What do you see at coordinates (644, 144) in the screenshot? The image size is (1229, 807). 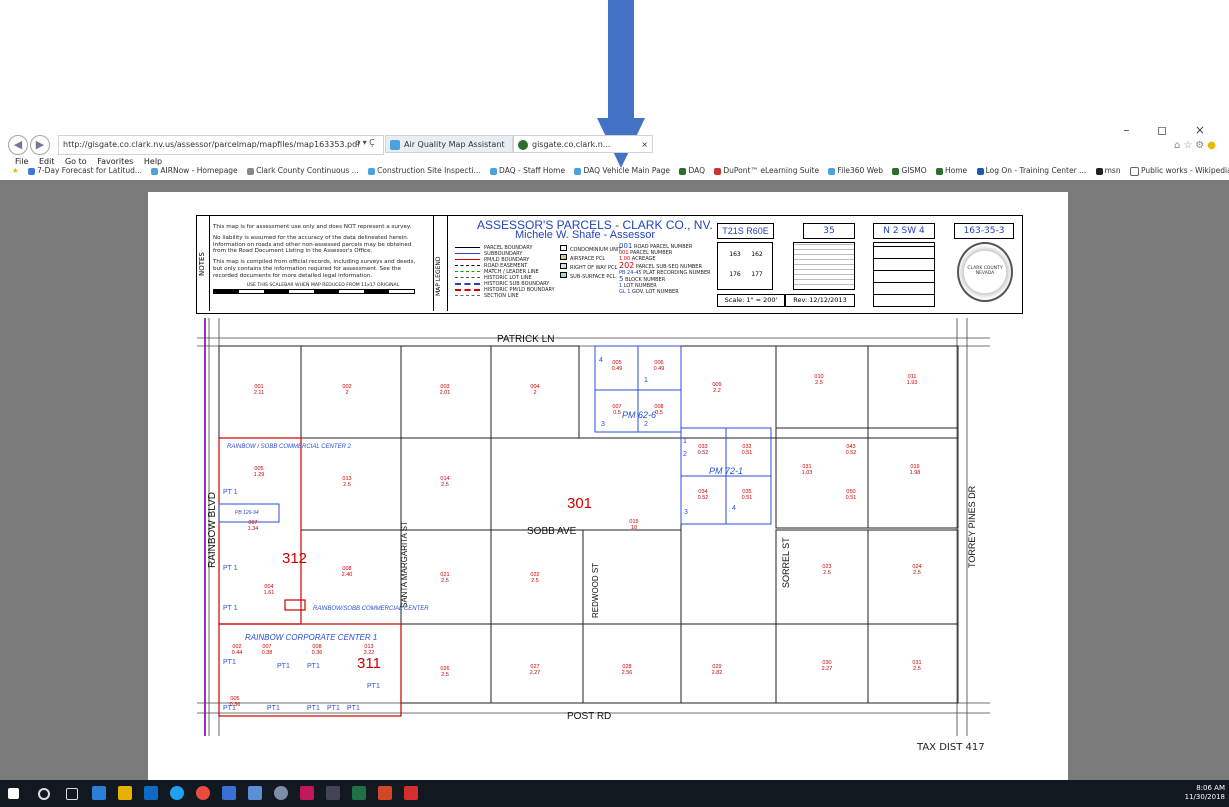 I see `close-tab-icon: ×` at bounding box center [644, 144].